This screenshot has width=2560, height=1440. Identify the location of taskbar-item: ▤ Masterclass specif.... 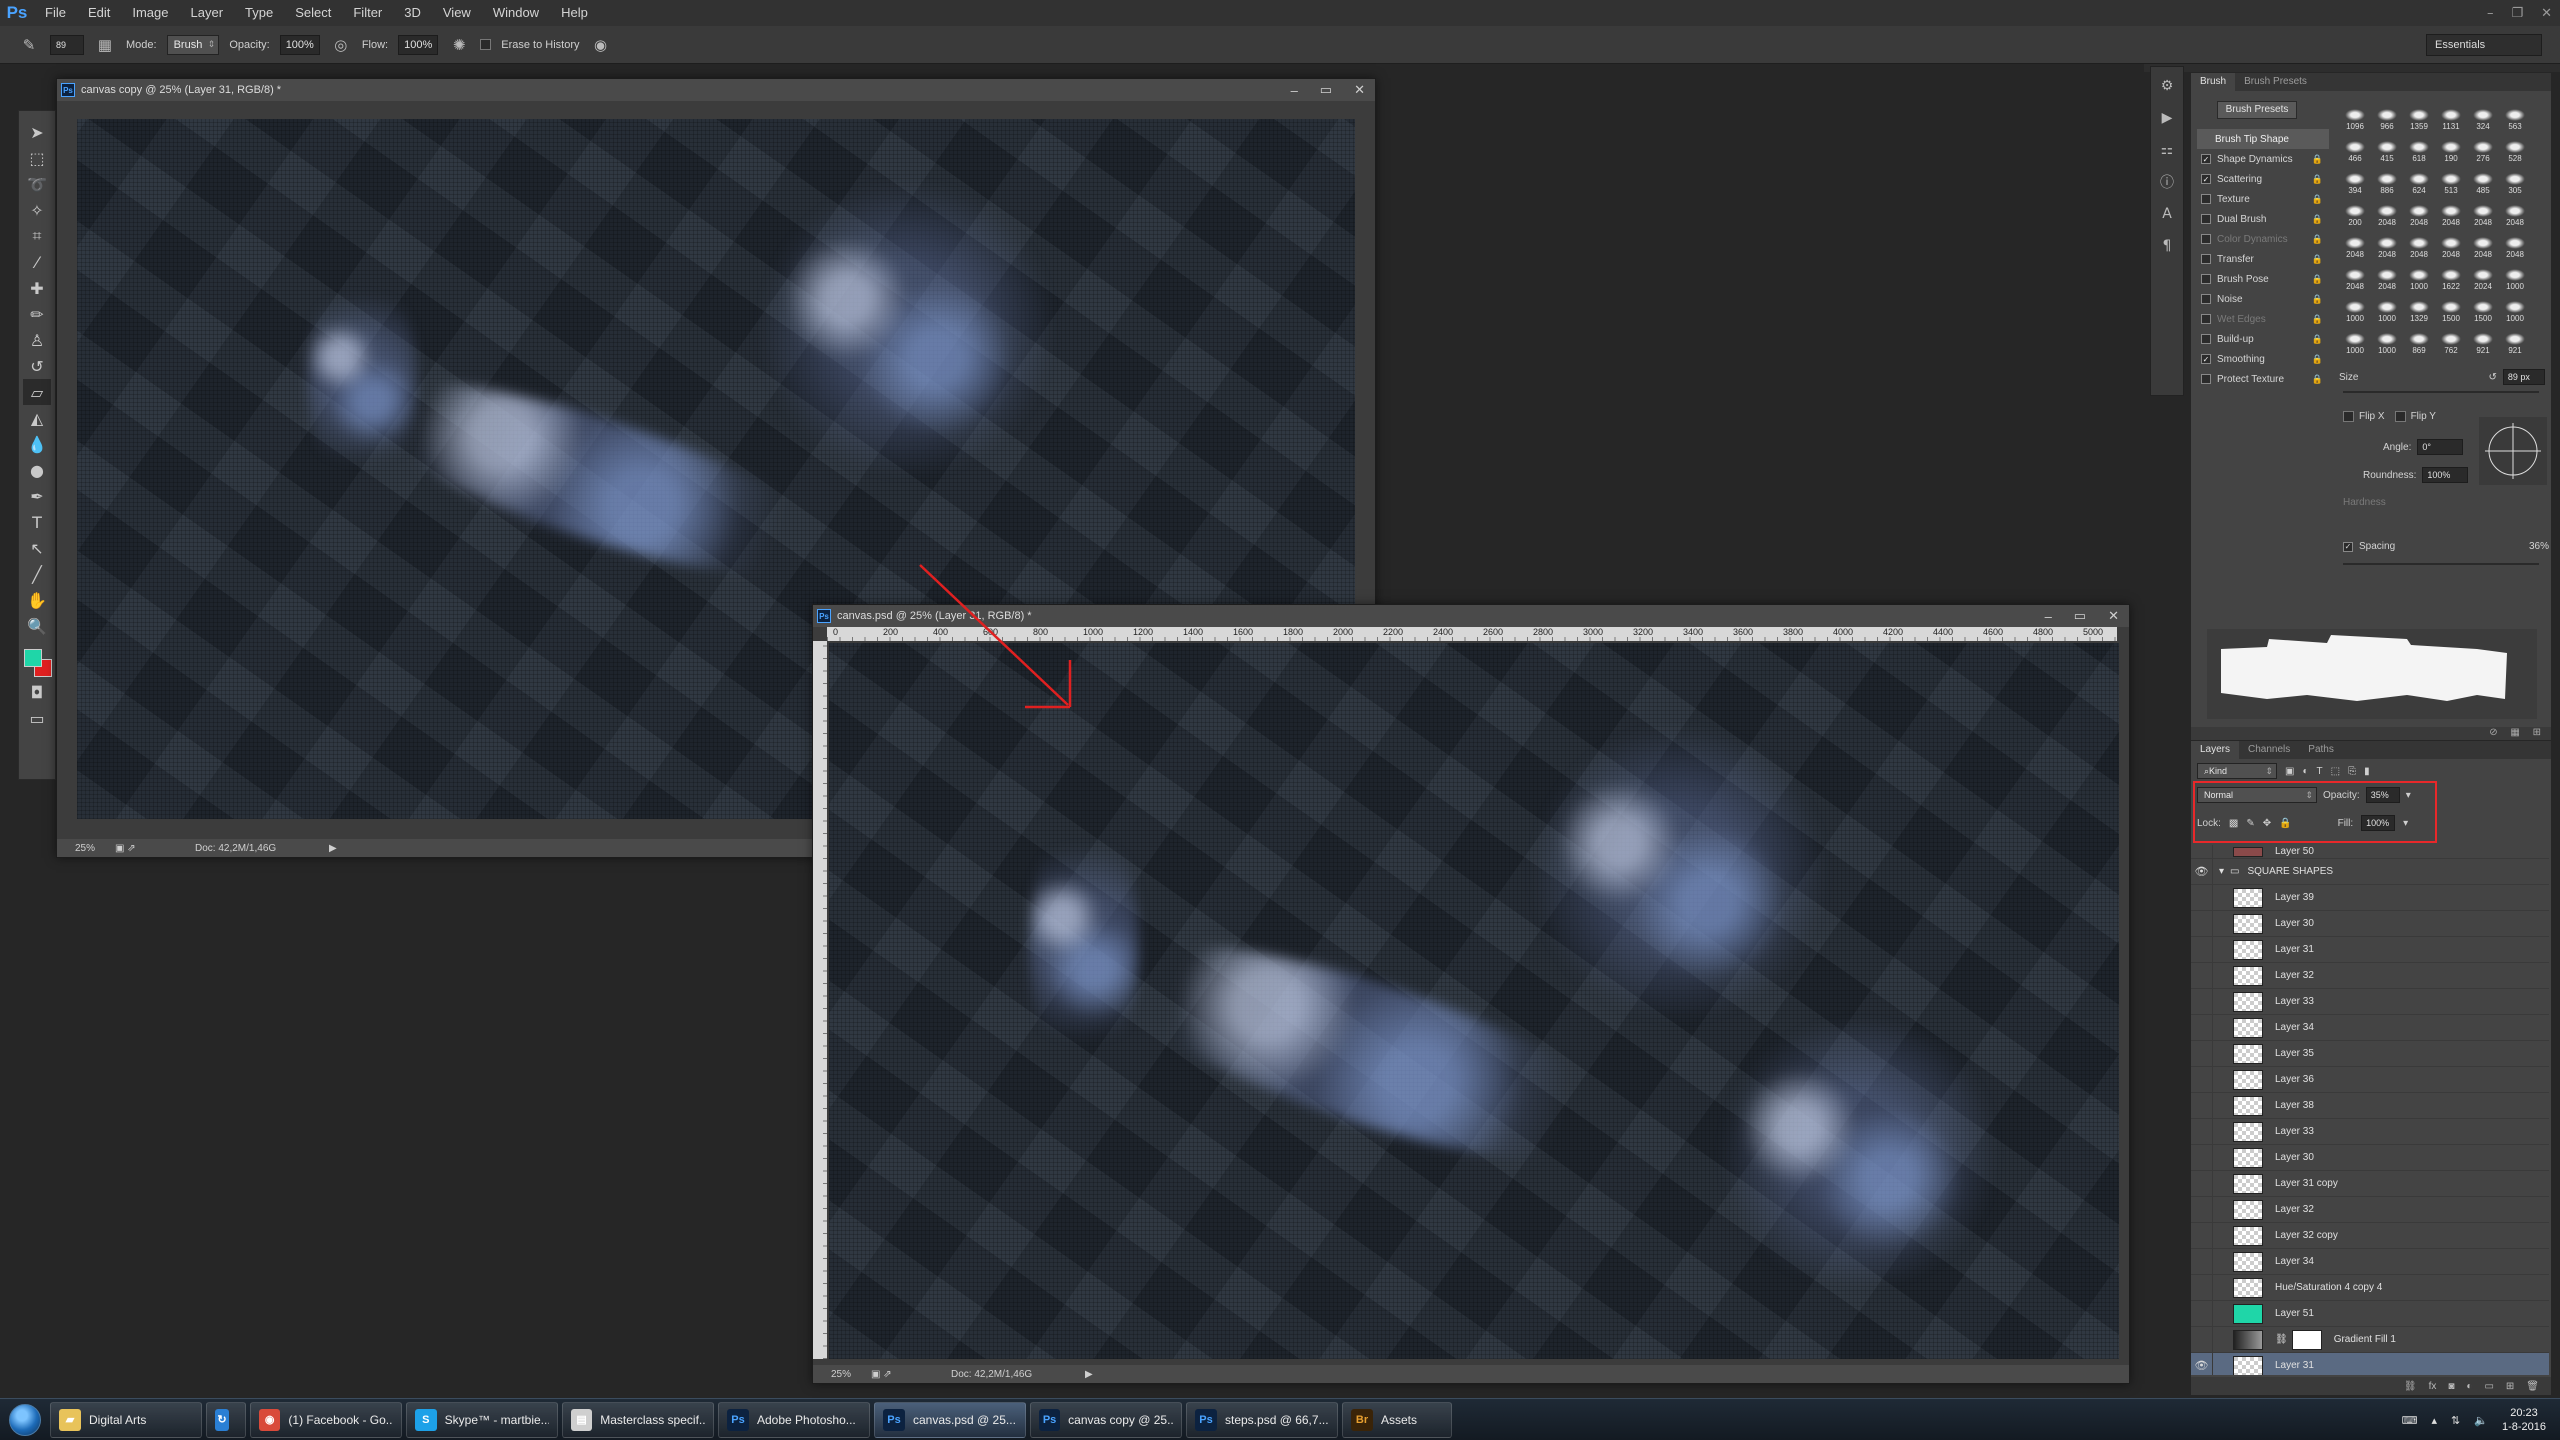
(638, 1419).